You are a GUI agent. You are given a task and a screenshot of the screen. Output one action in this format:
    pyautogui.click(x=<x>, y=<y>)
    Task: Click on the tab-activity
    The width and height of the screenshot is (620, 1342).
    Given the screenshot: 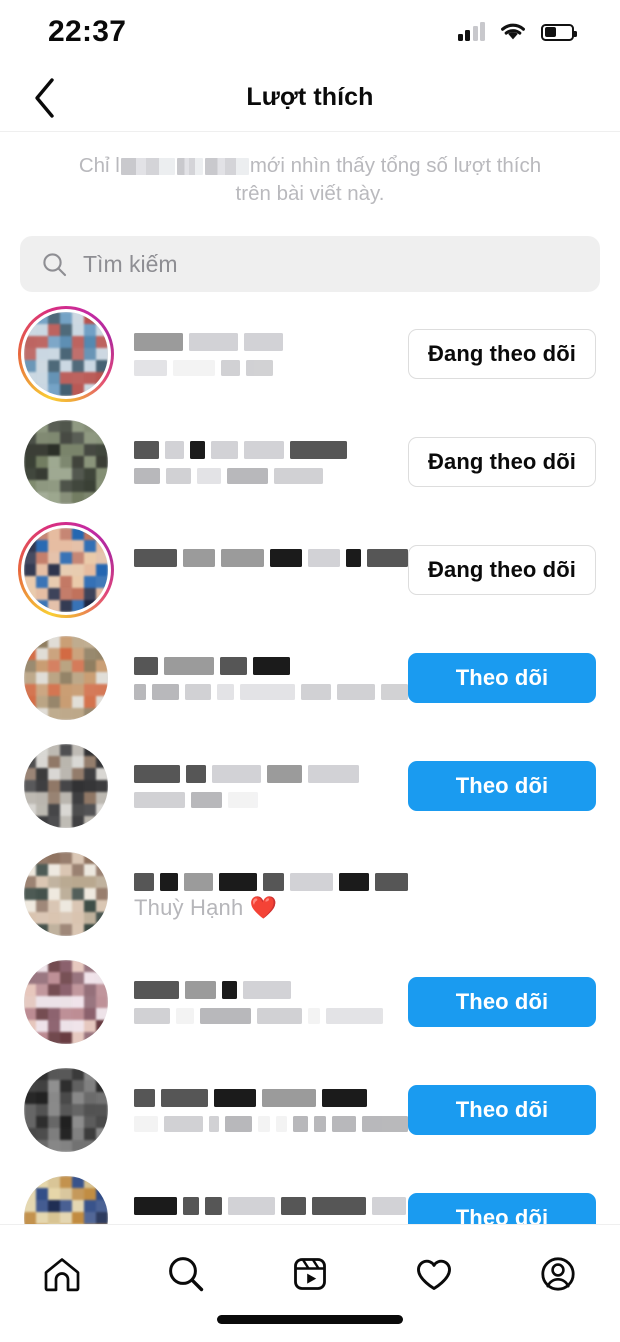 What is the action you would take?
    pyautogui.click(x=434, y=1274)
    